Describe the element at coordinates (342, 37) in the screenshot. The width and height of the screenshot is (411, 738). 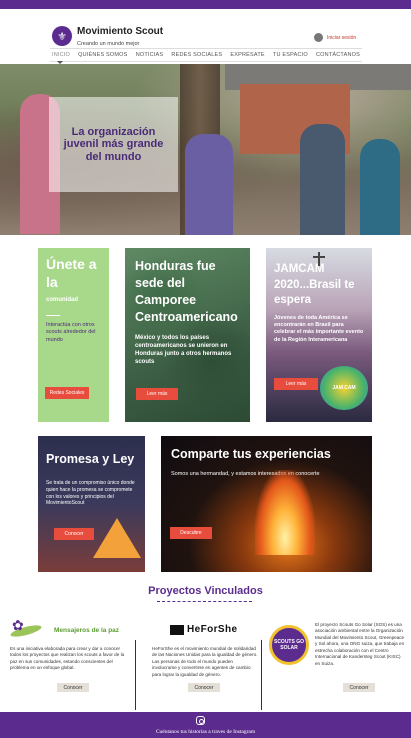
I see `login-label: Iniciar sesión` at that location.